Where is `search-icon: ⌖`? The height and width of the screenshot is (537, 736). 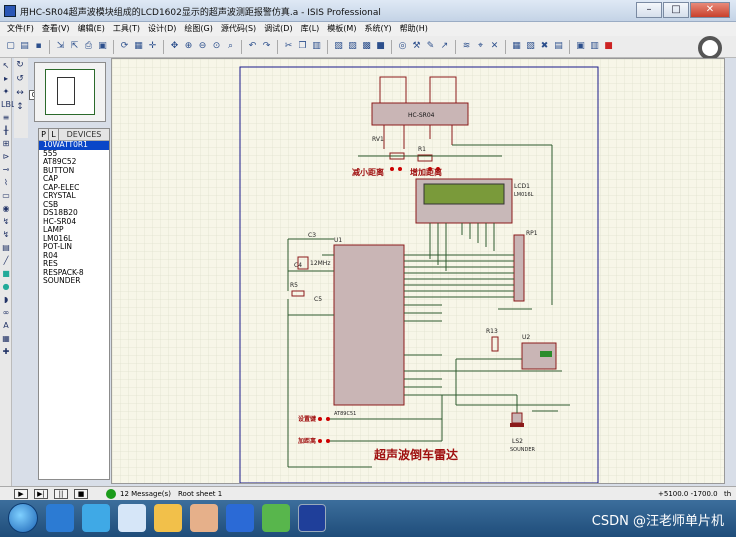 search-icon: ⌖ is located at coordinates (480, 46).